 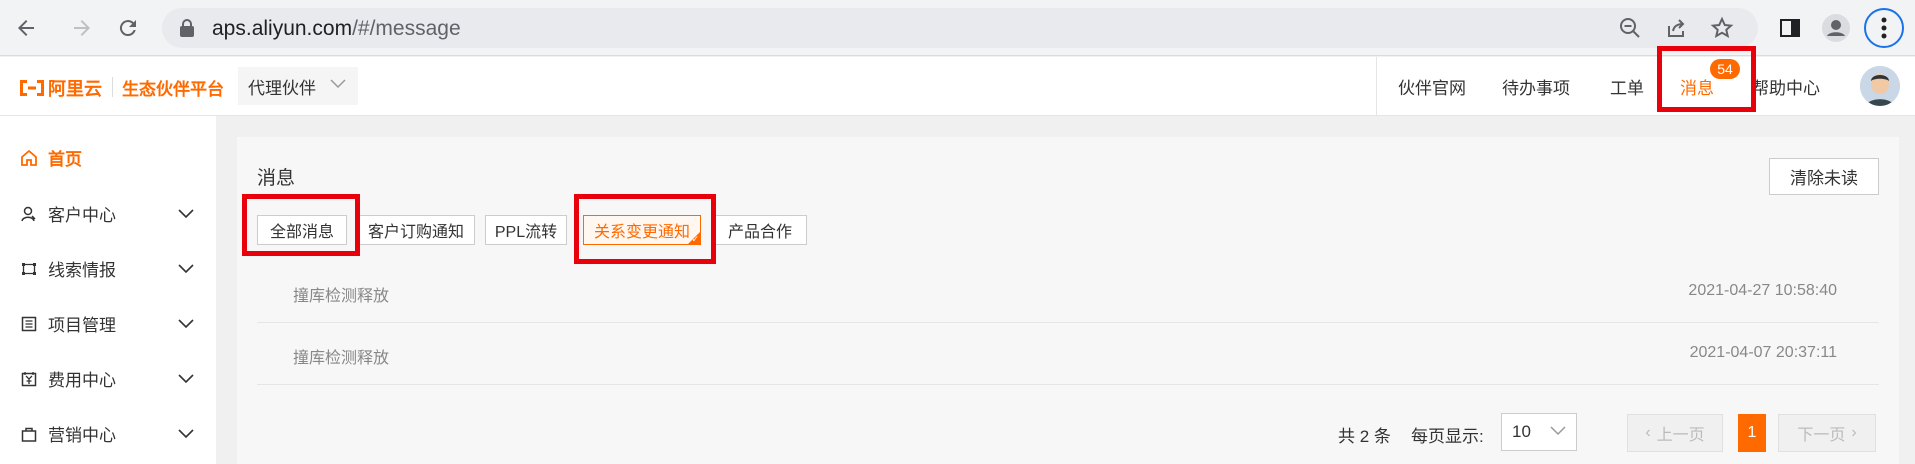 I want to click on browser-toolbar: aps.aliyun.com/#/message, so click(x=957, y=28).